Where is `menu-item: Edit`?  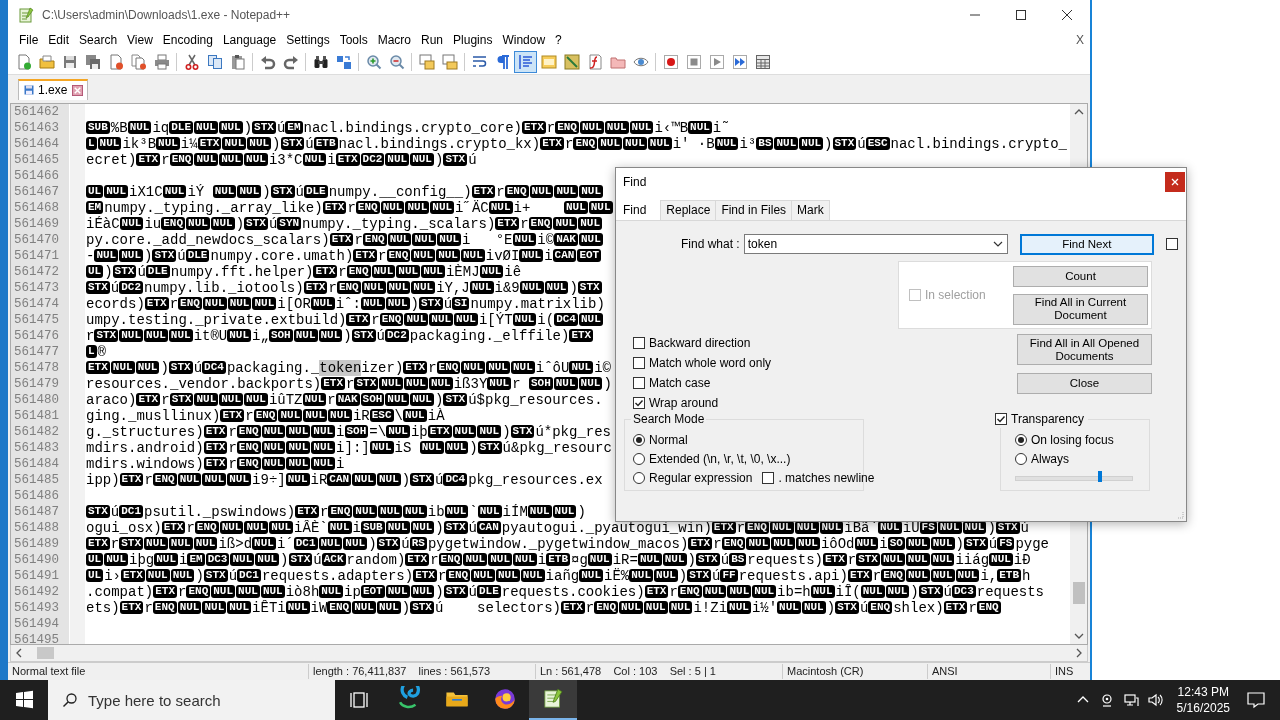 menu-item: Edit is located at coordinates (59, 39).